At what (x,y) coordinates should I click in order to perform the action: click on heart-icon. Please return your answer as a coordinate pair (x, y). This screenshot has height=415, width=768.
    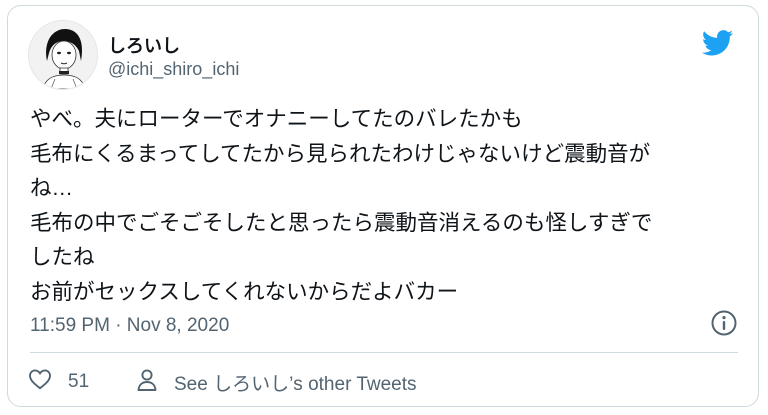
    Looking at the image, I should click on (40, 381).